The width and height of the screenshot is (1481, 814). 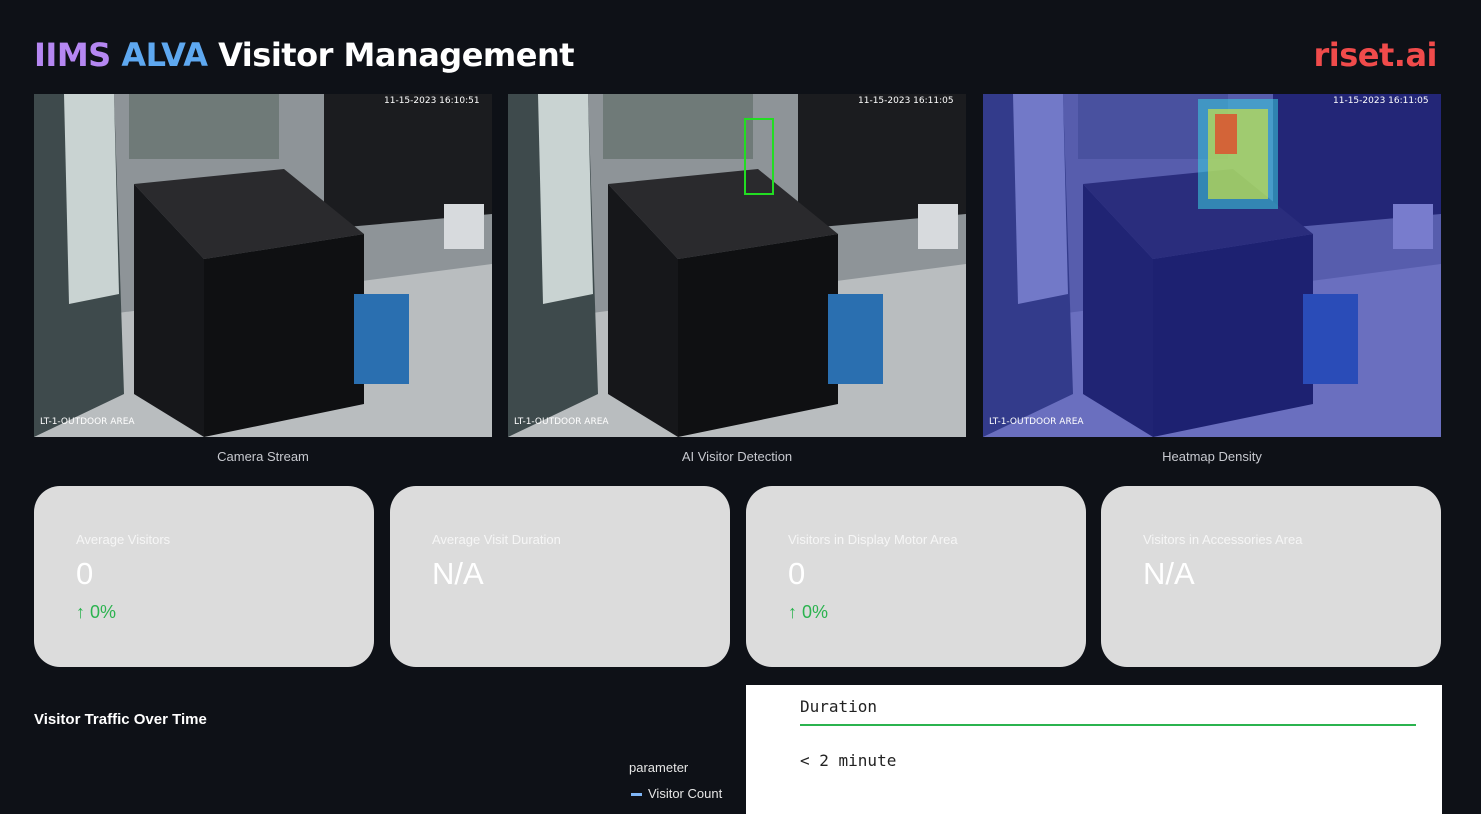 I want to click on legend-swatch-icon, so click(x=636, y=795).